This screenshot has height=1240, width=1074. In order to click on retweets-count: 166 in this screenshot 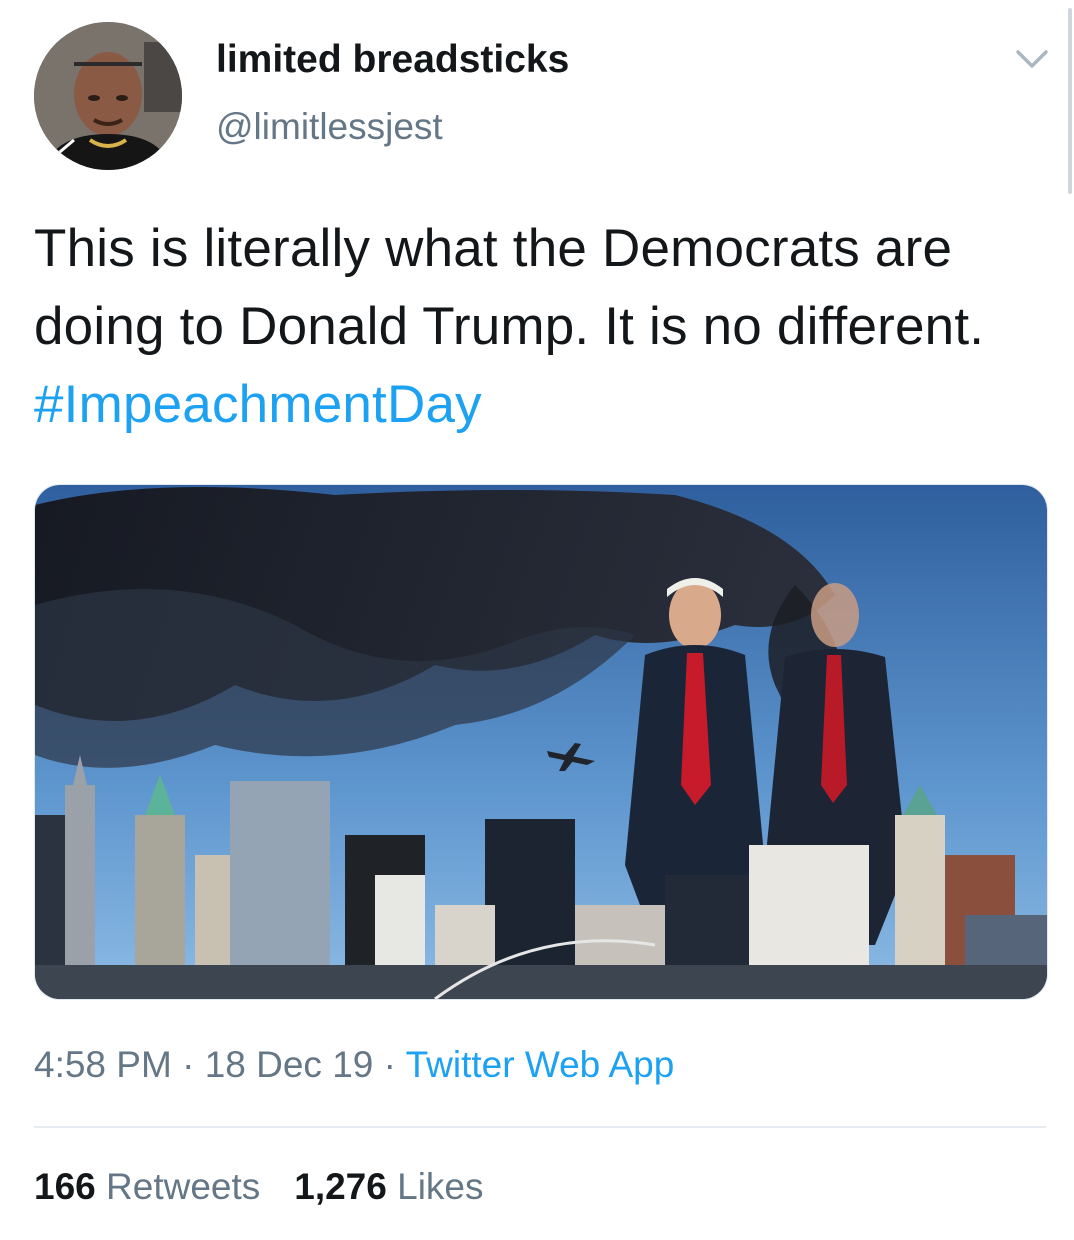, I will do `click(65, 1186)`.